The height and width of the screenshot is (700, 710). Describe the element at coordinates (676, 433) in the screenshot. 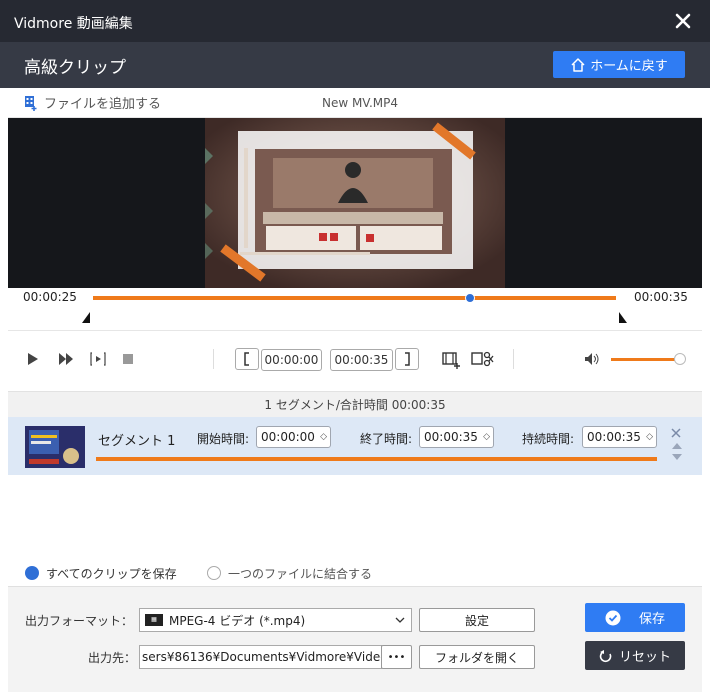

I see `delete-segment-icon` at that location.